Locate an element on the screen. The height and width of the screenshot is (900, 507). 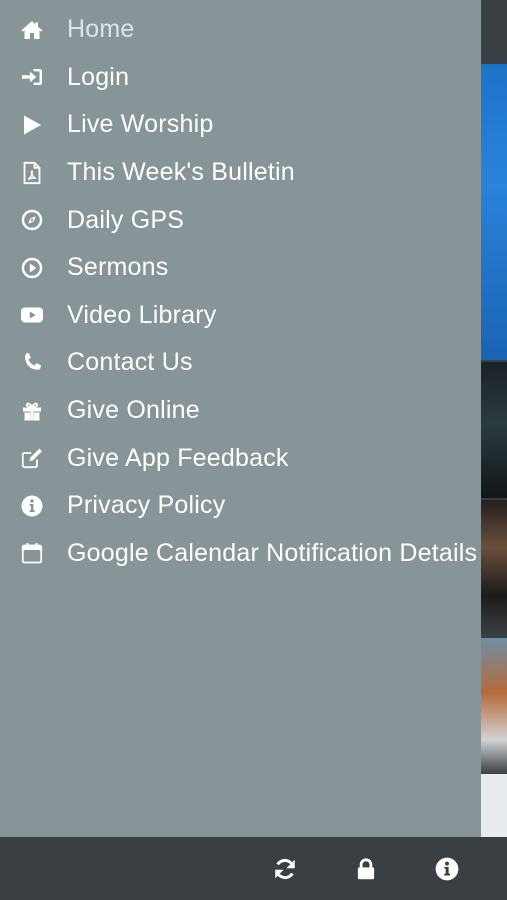
lock-icon is located at coordinates (366, 869).